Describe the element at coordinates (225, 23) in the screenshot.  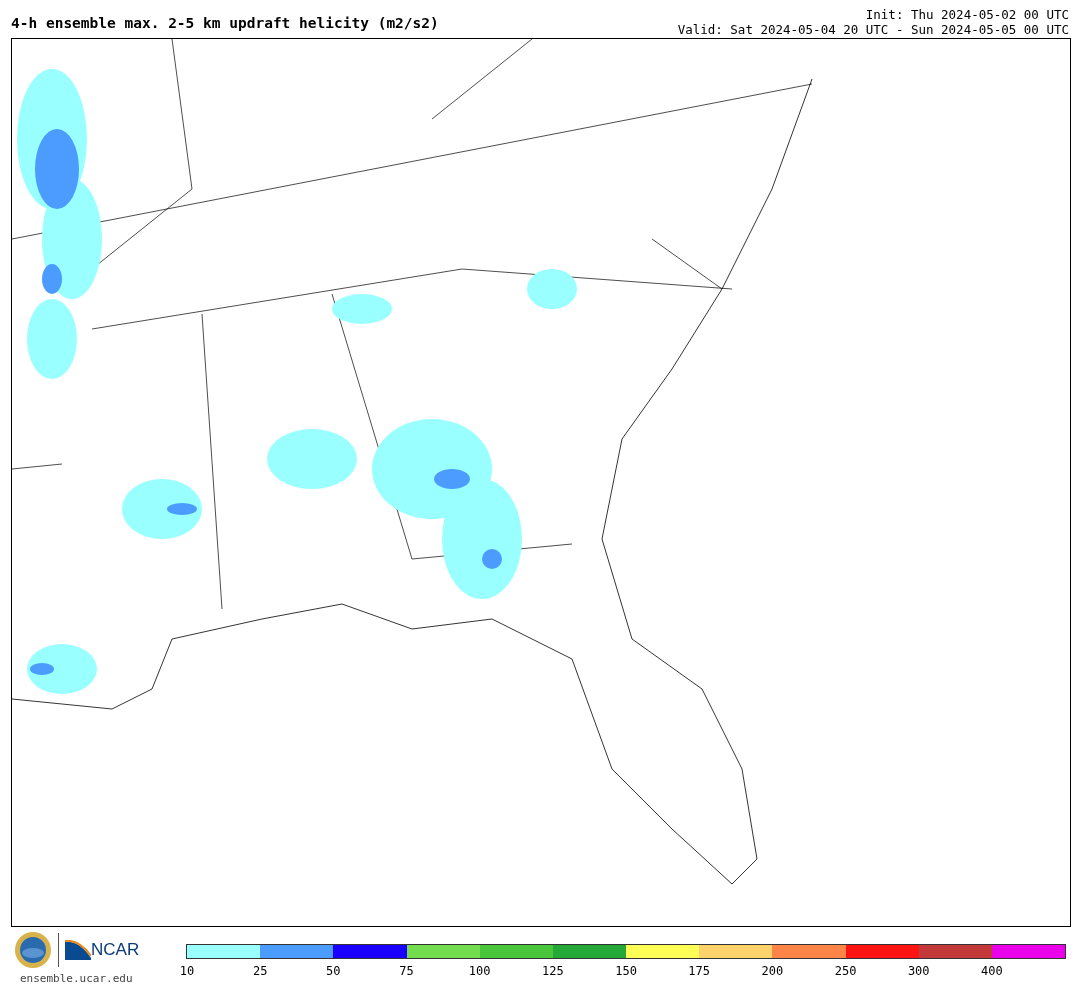
I see `chart-title: 4-h ensemble max. 2-5 km updraft helicity (m2/s2)` at that location.